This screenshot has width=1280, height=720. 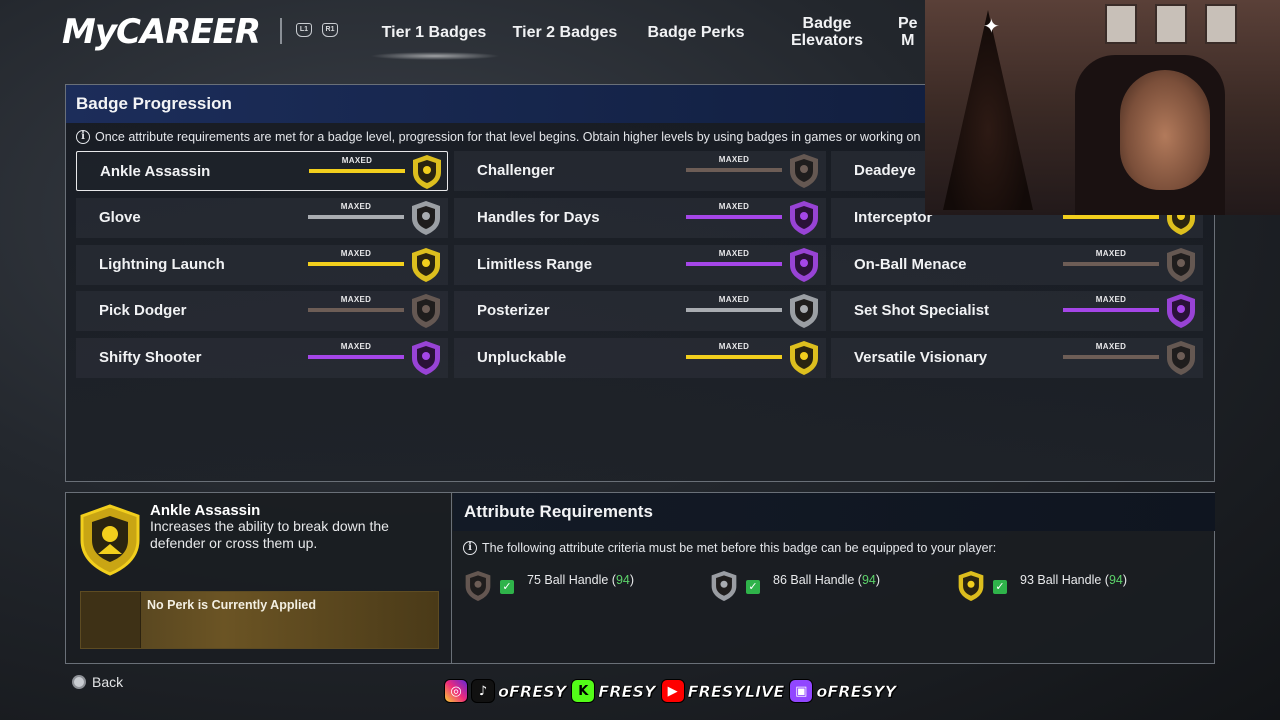 I want to click on r1-bumper-icon: R1, so click(x=330, y=30).